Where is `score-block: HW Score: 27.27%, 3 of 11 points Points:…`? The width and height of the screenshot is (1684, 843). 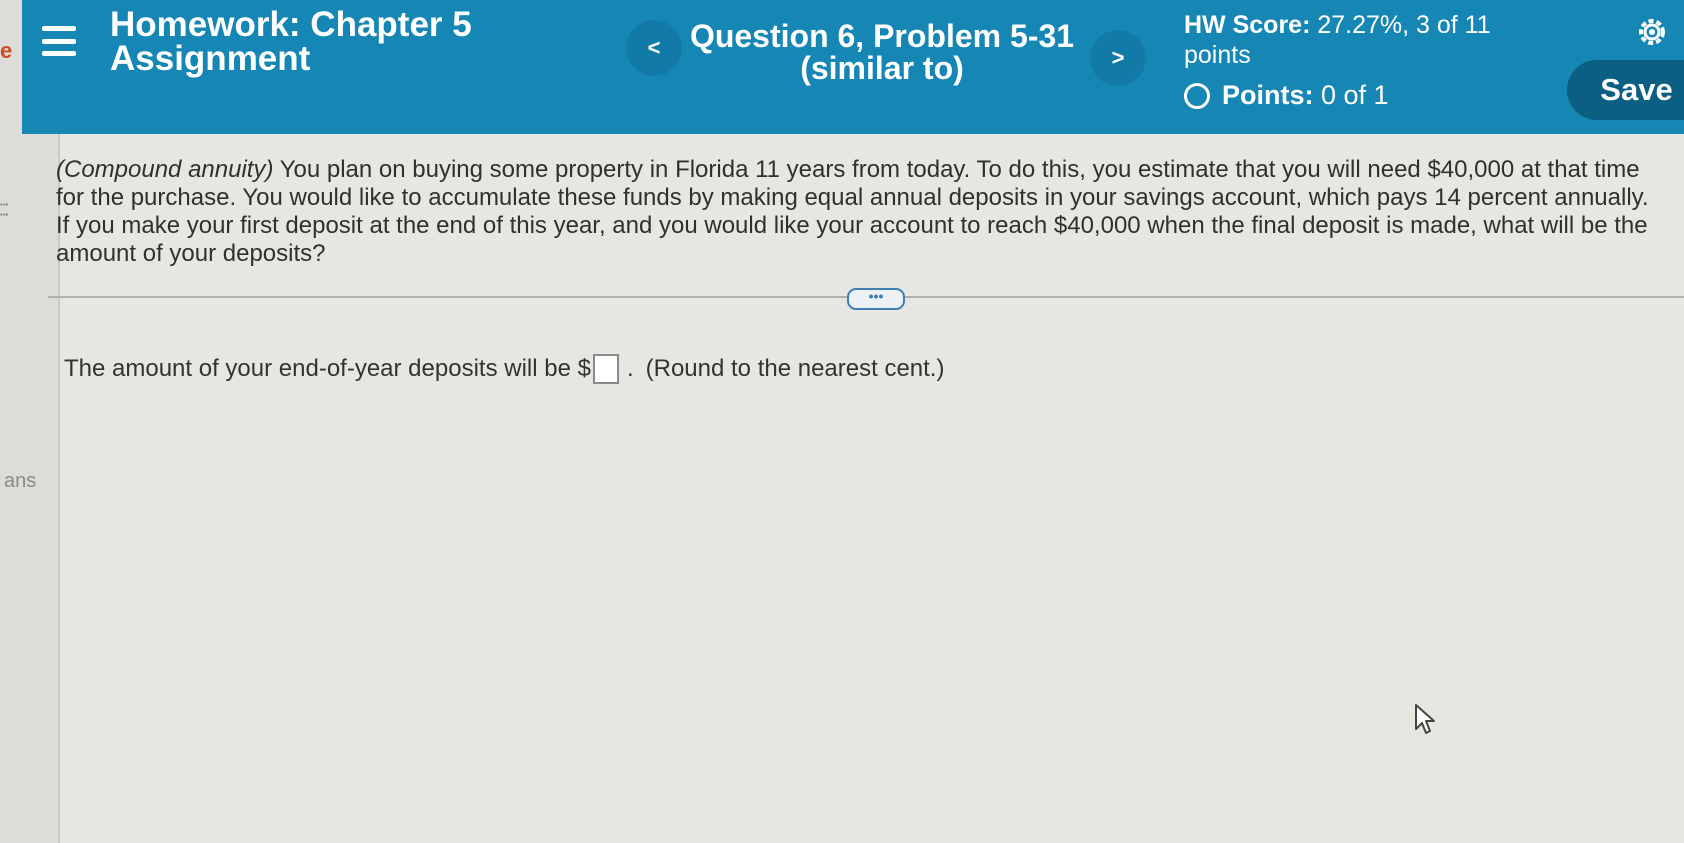
score-block: HW Score: 27.27%, 3 of 11 points Points:… is located at coordinates (1344, 60).